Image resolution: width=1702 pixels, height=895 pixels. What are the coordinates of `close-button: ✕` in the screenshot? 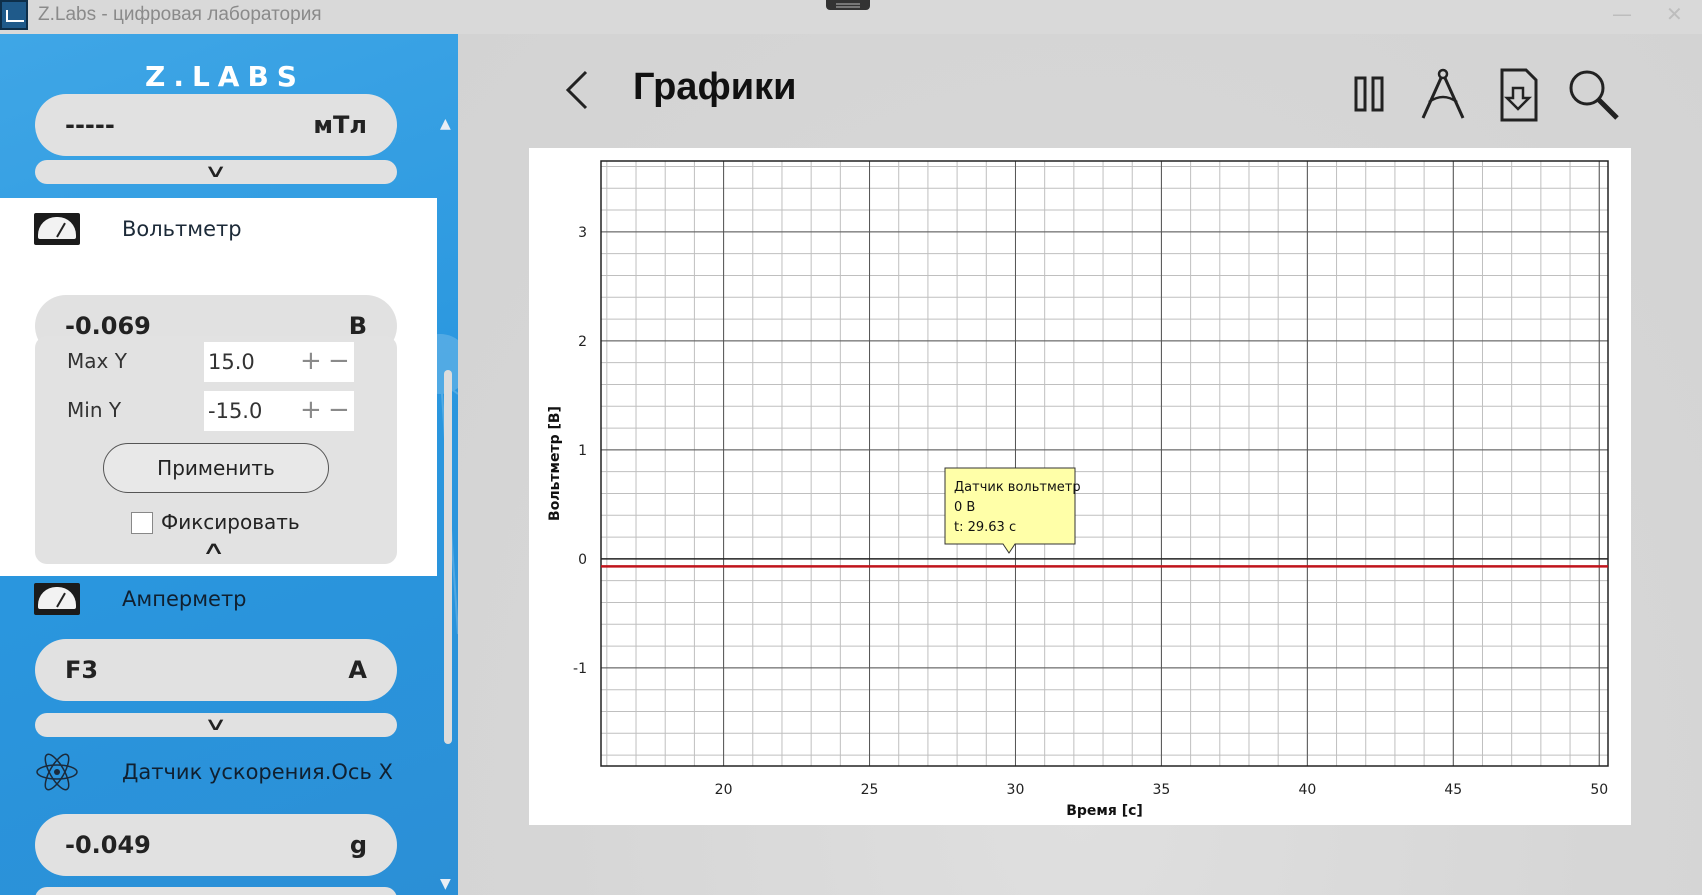 It's located at (1674, 14).